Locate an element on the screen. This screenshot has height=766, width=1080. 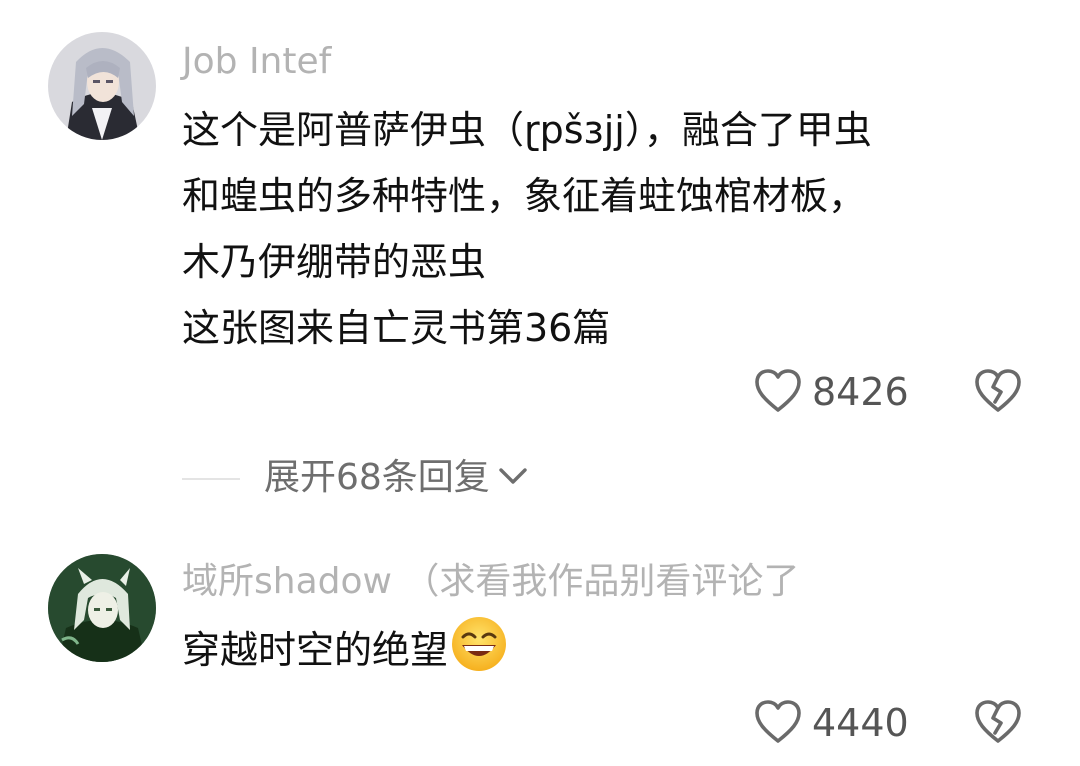
anime-avatar-silver-hair-icon is located at coordinates (102, 86).